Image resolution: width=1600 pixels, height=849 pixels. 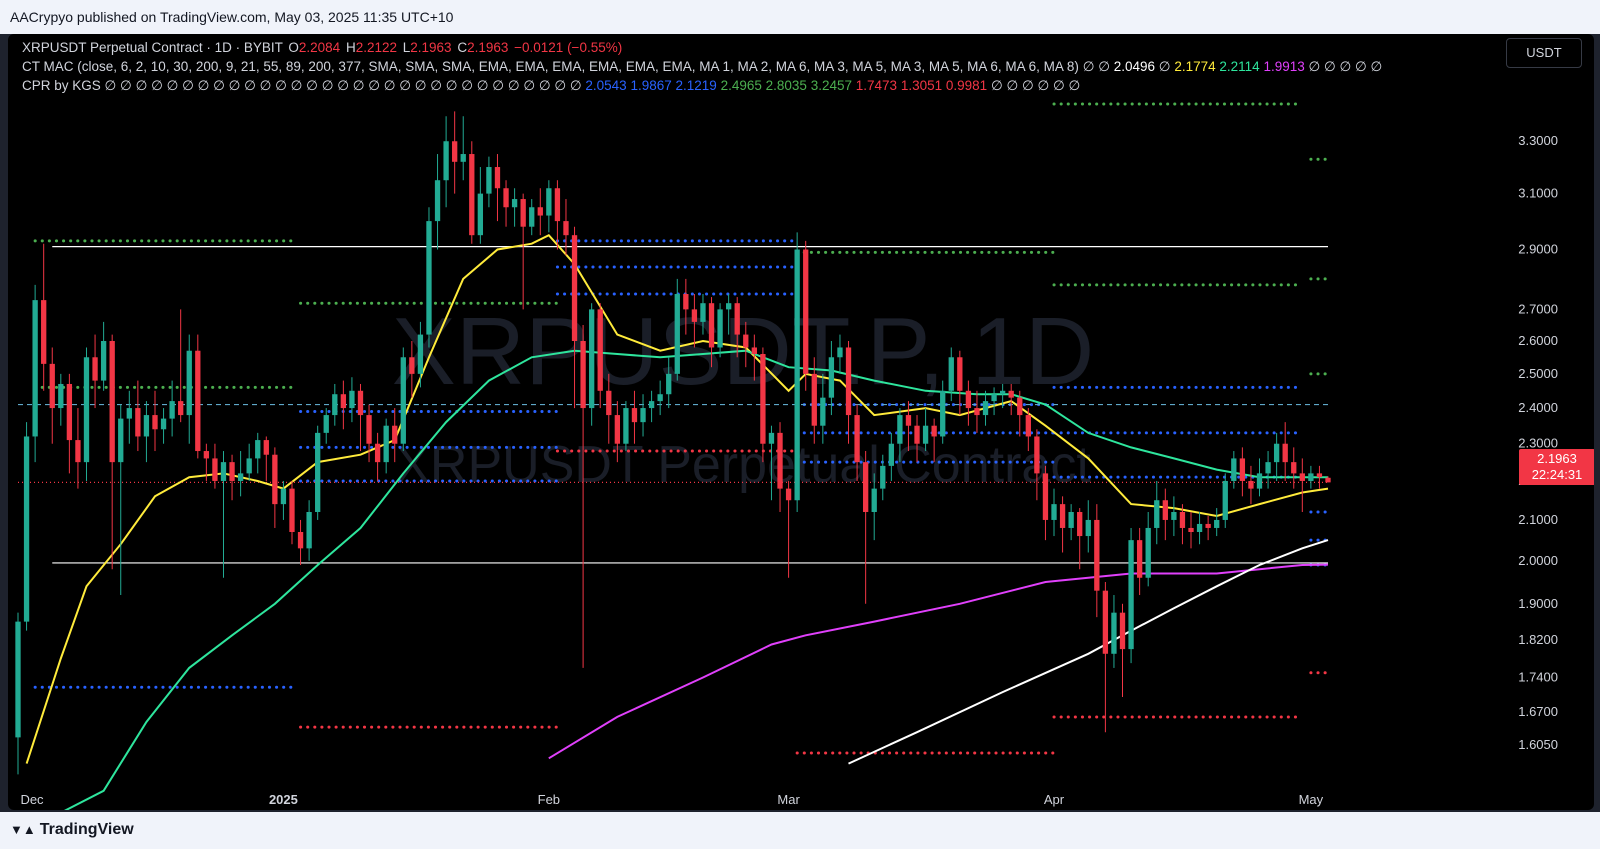 What do you see at coordinates (876, 85) in the screenshot?
I see `legend-cpr-r1: 1.7473` at bounding box center [876, 85].